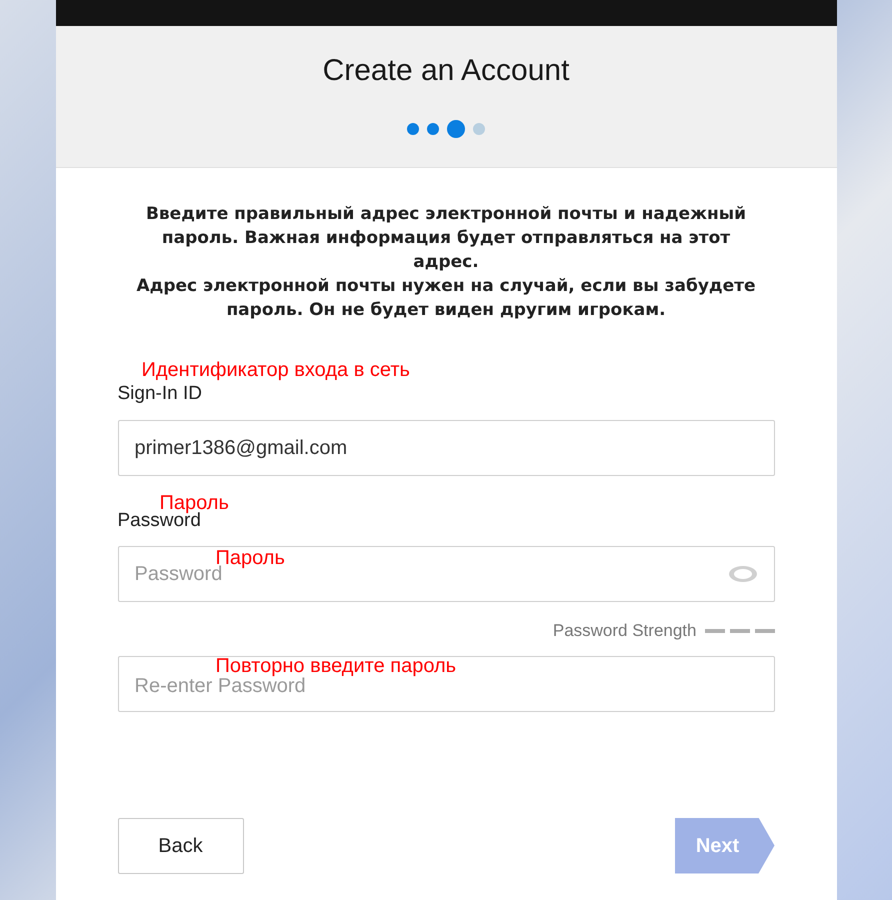  Describe the element at coordinates (336, 666) in the screenshot. I see `annotation-text: Повторно введите пароль` at that location.